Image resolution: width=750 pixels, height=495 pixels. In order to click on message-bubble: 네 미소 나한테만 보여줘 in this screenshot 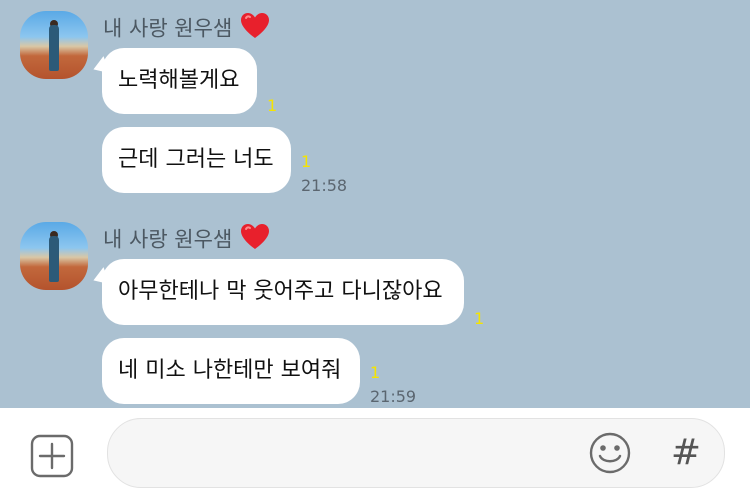, I will do `click(231, 371)`.